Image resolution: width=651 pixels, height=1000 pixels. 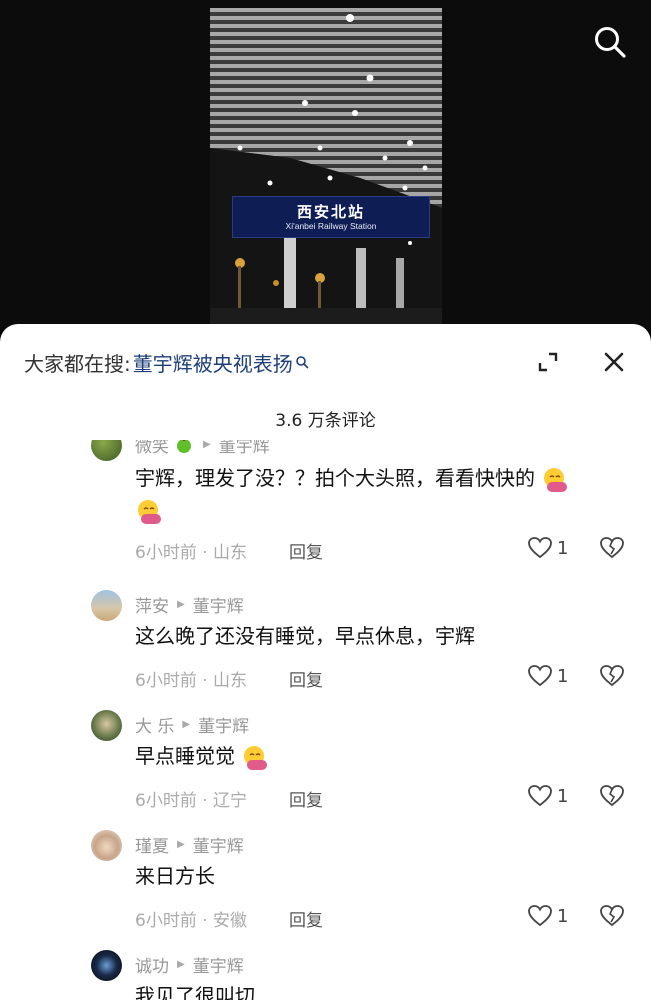 I want to click on comment-meta: 微笑 ▶ 董宇辉, so click(x=202, y=448).